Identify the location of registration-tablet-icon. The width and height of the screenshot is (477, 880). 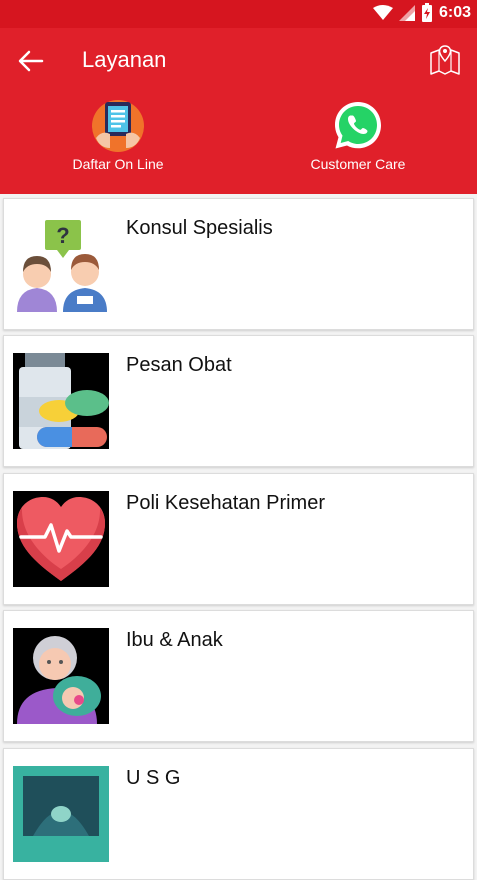
(118, 126).